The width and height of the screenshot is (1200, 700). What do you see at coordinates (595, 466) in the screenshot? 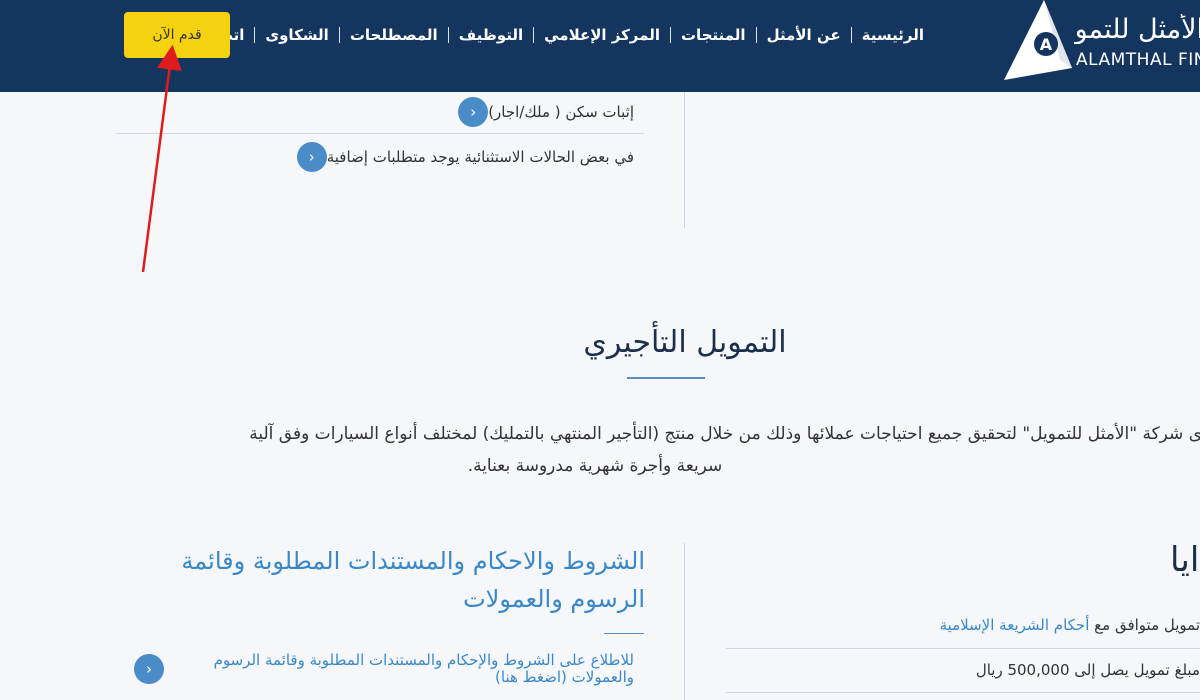
I see `description-line: سريعة وأجرة شهرية مدروسة بعناية.` at bounding box center [595, 466].